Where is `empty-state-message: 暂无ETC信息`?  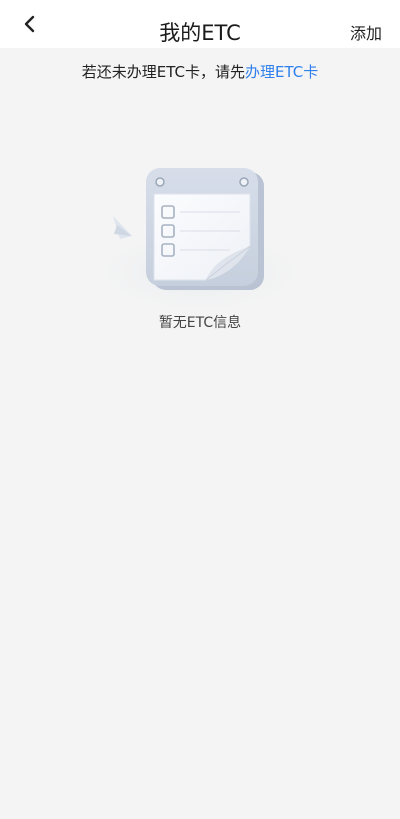 empty-state-message: 暂无ETC信息 is located at coordinates (200, 323).